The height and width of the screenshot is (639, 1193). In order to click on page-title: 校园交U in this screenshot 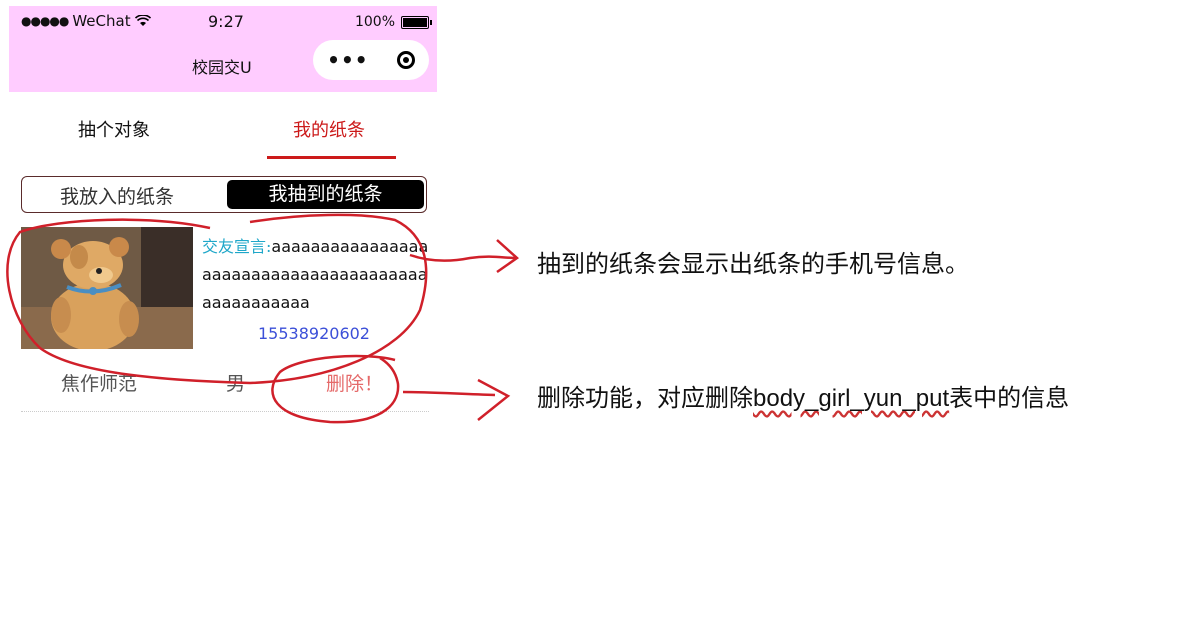, I will do `click(222, 67)`.